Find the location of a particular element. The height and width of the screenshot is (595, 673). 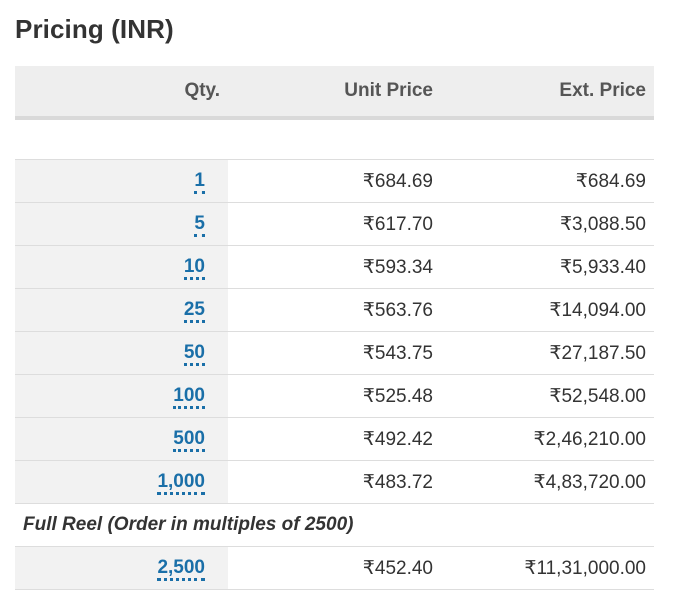

unit-price-cell: ₹452.40 is located at coordinates (334, 568).